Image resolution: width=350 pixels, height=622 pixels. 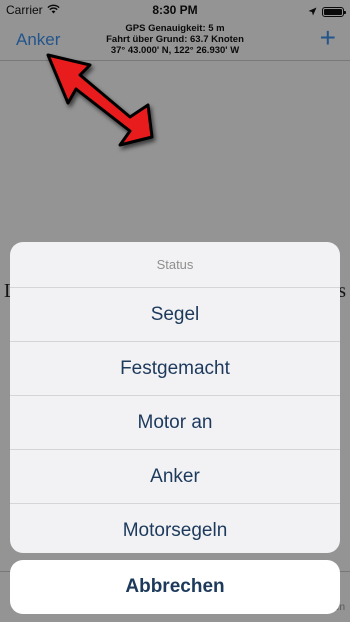 I want to click on sheet-title: Status, so click(x=175, y=265).